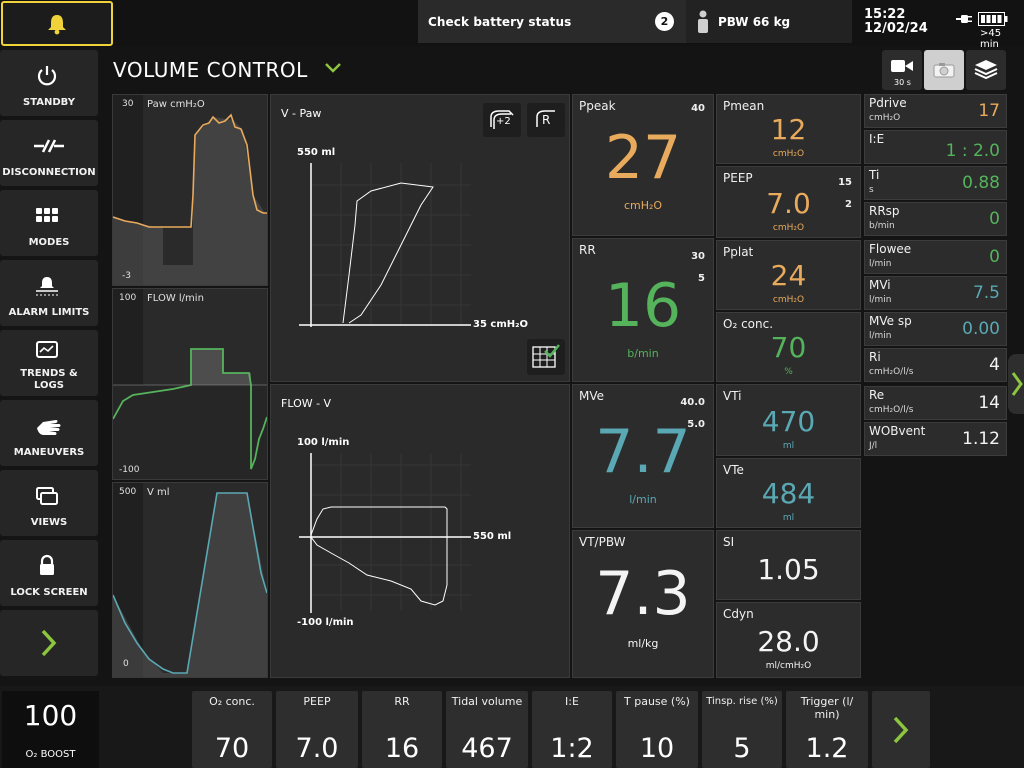  Describe the element at coordinates (49, 102) in the screenshot. I see `standby-label: STANDBY` at that location.